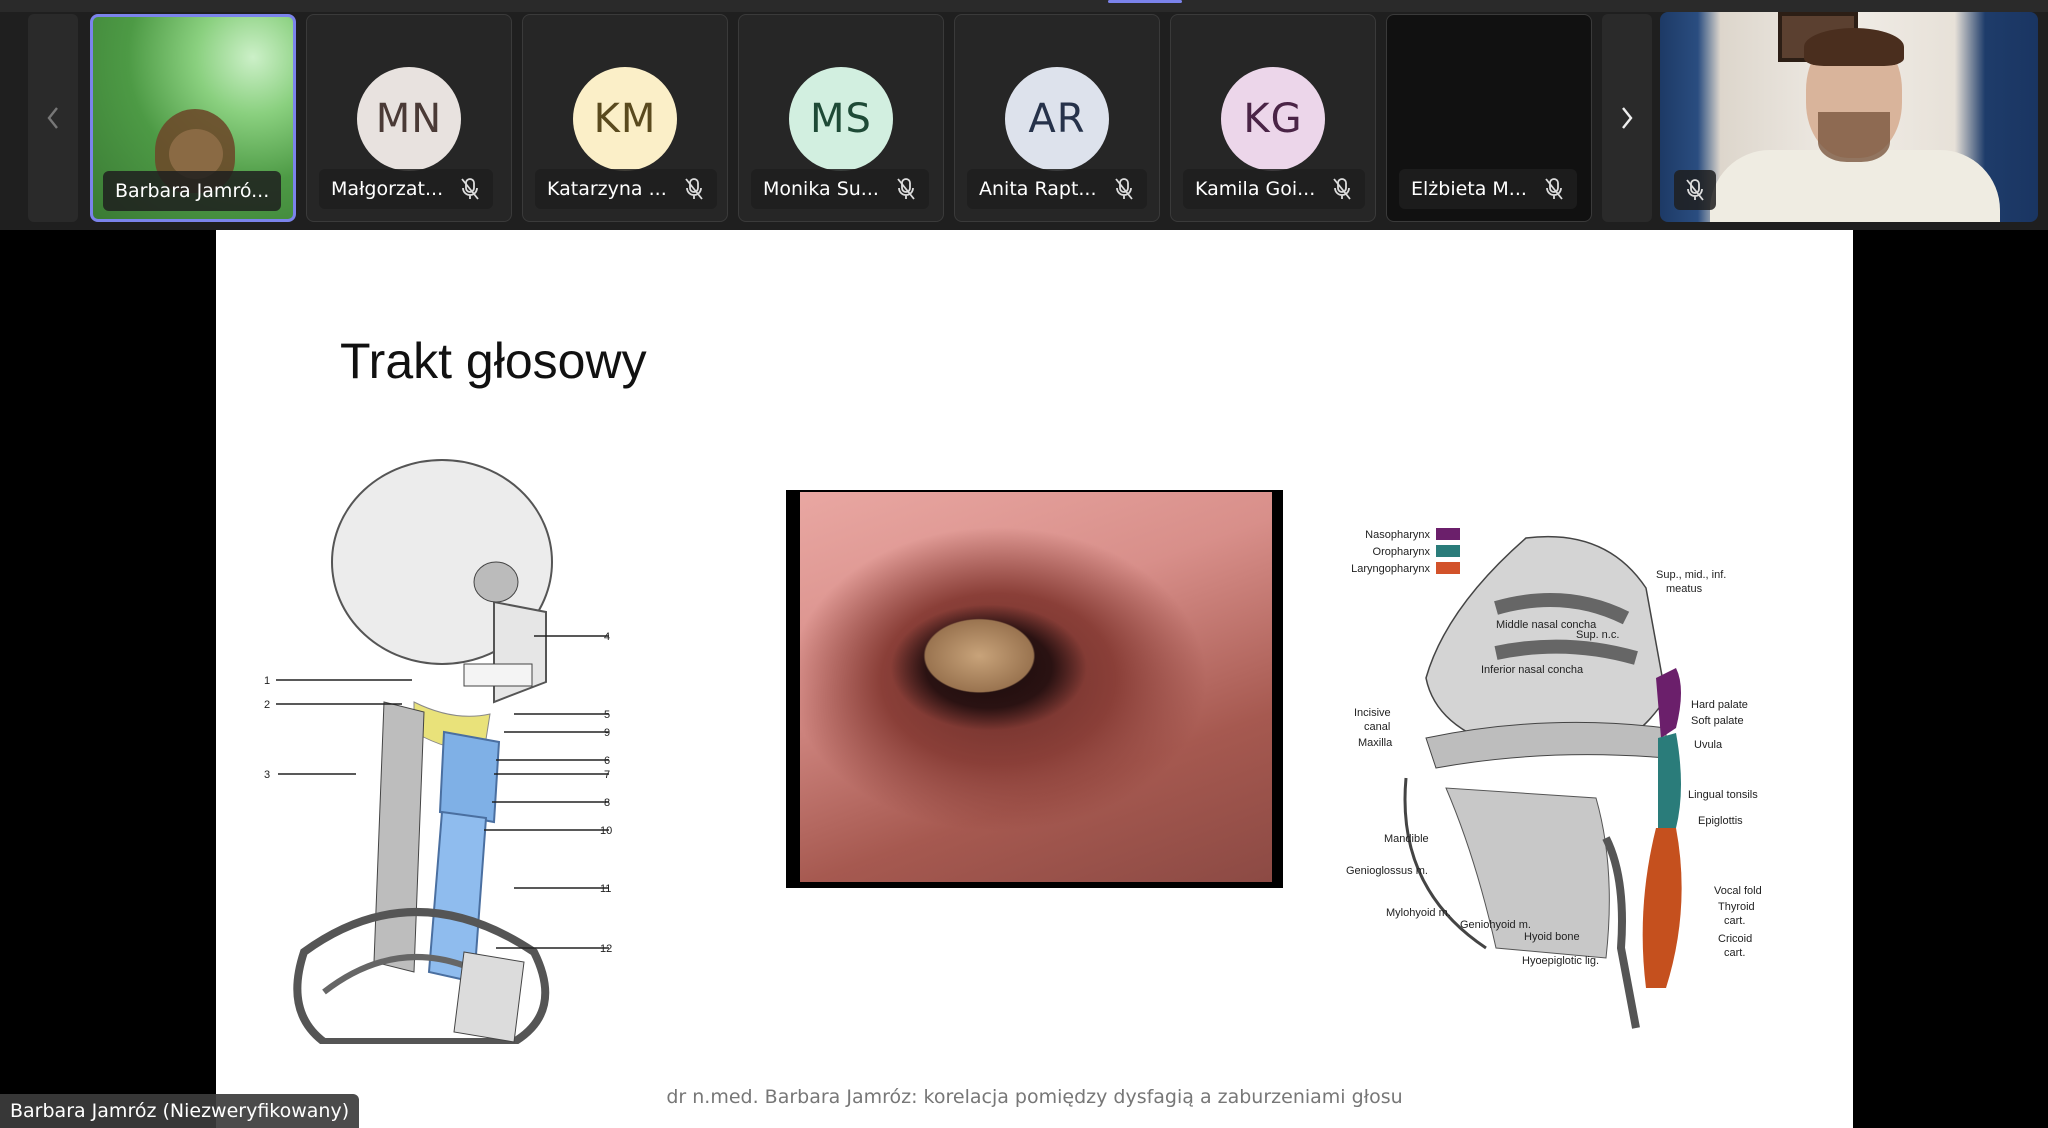 The height and width of the screenshot is (1128, 2048). I want to click on skeleton-label: 6, so click(607, 761).